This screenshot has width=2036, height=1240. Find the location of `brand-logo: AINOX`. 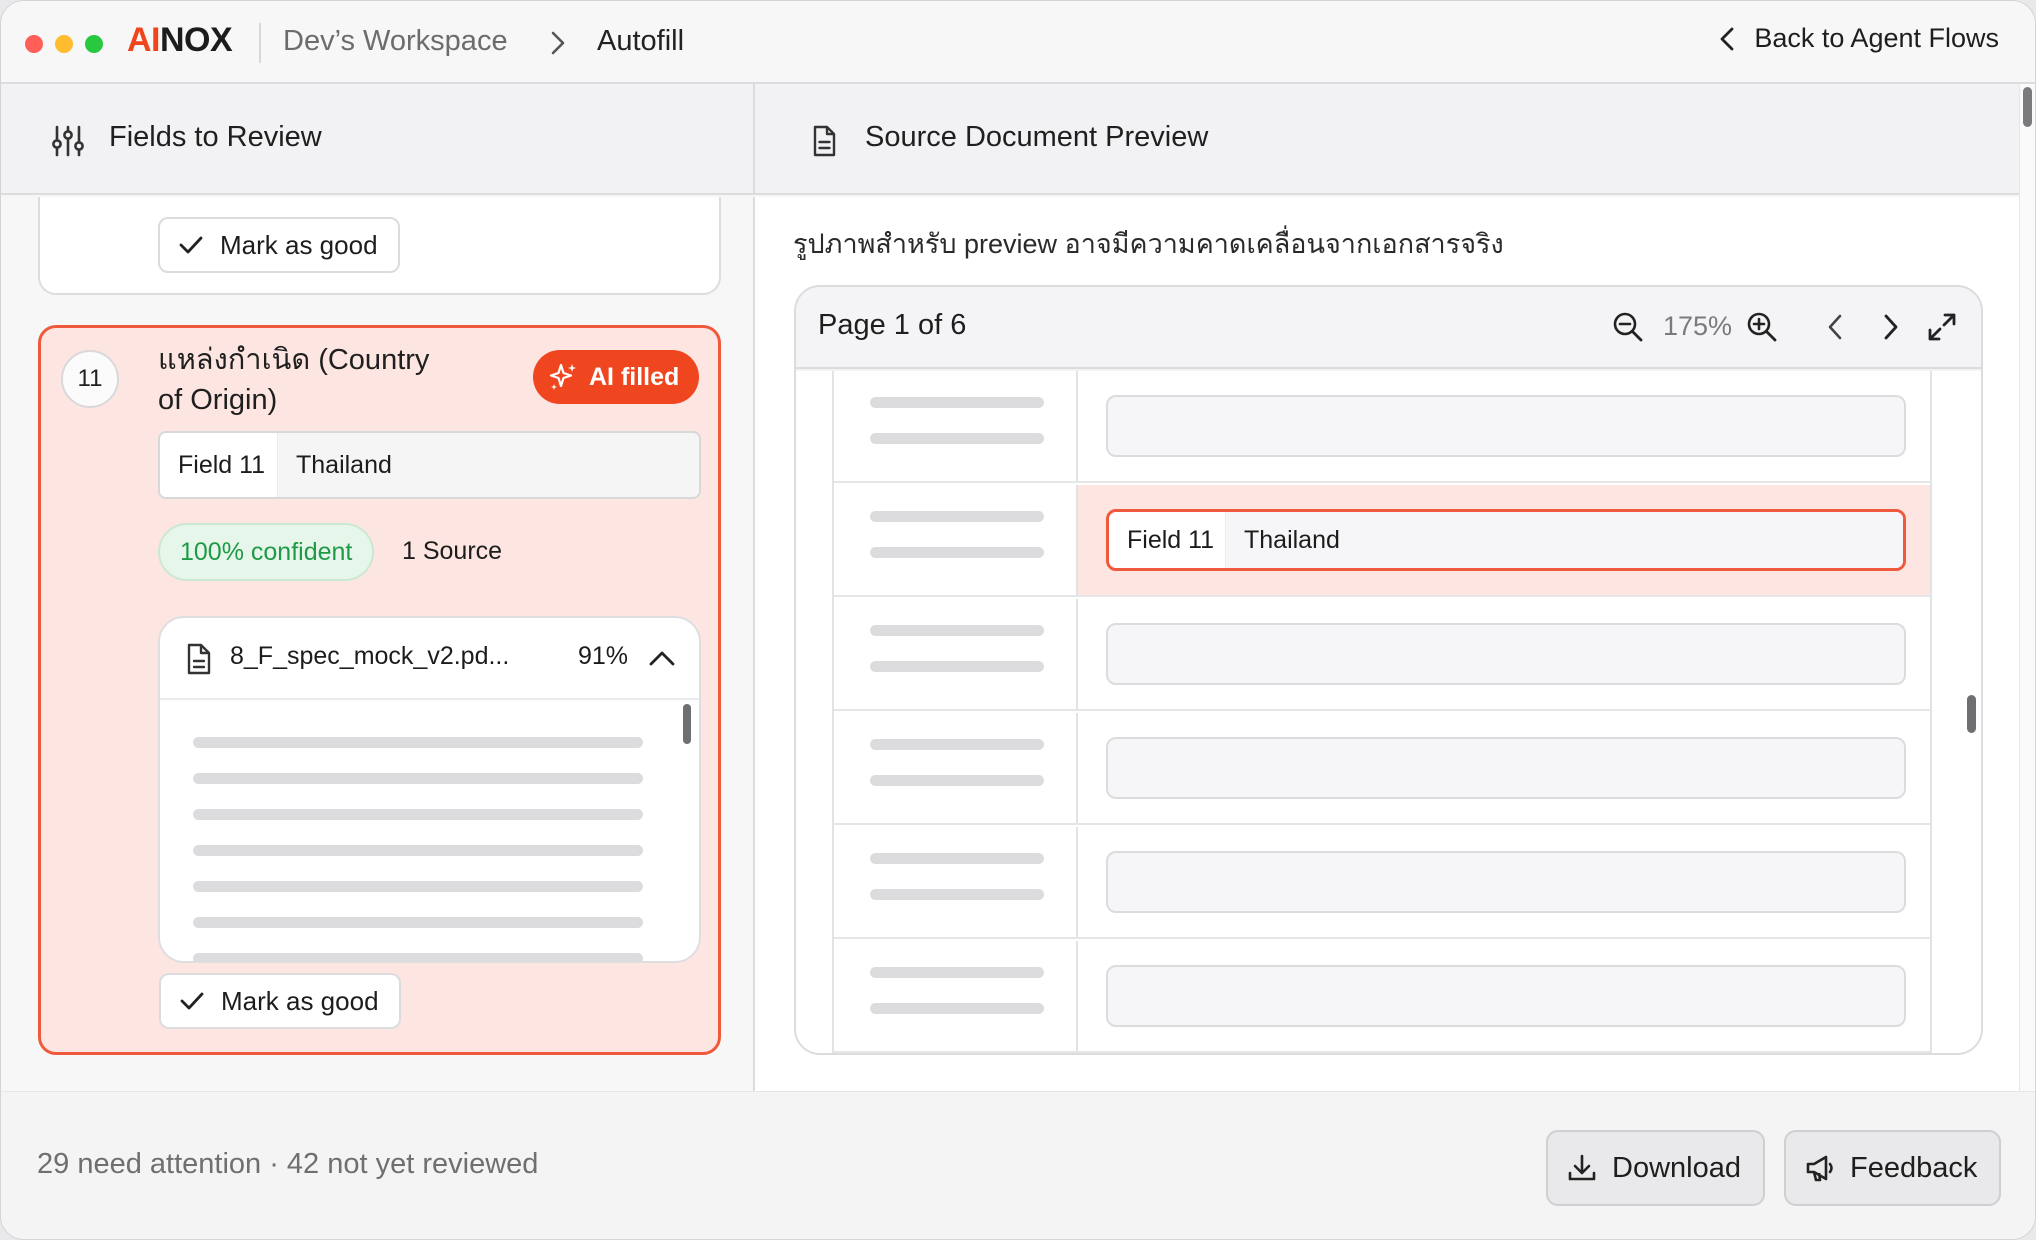

brand-logo: AINOX is located at coordinates (180, 40).